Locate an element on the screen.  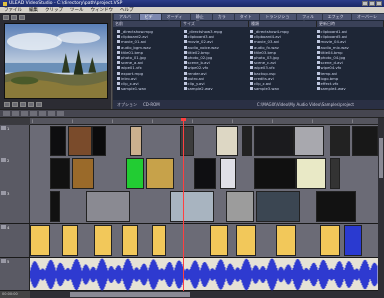
vertical-scrollbar is located at coordinates (381, 208).